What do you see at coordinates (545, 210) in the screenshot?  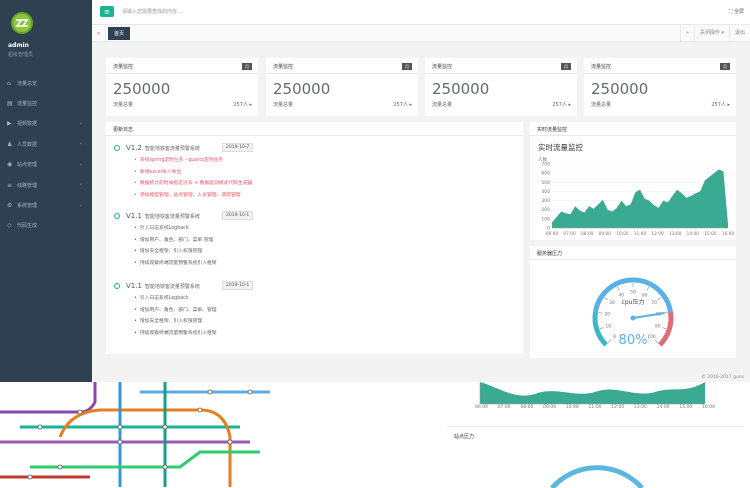 I see `y-tick-label: 200` at bounding box center [545, 210].